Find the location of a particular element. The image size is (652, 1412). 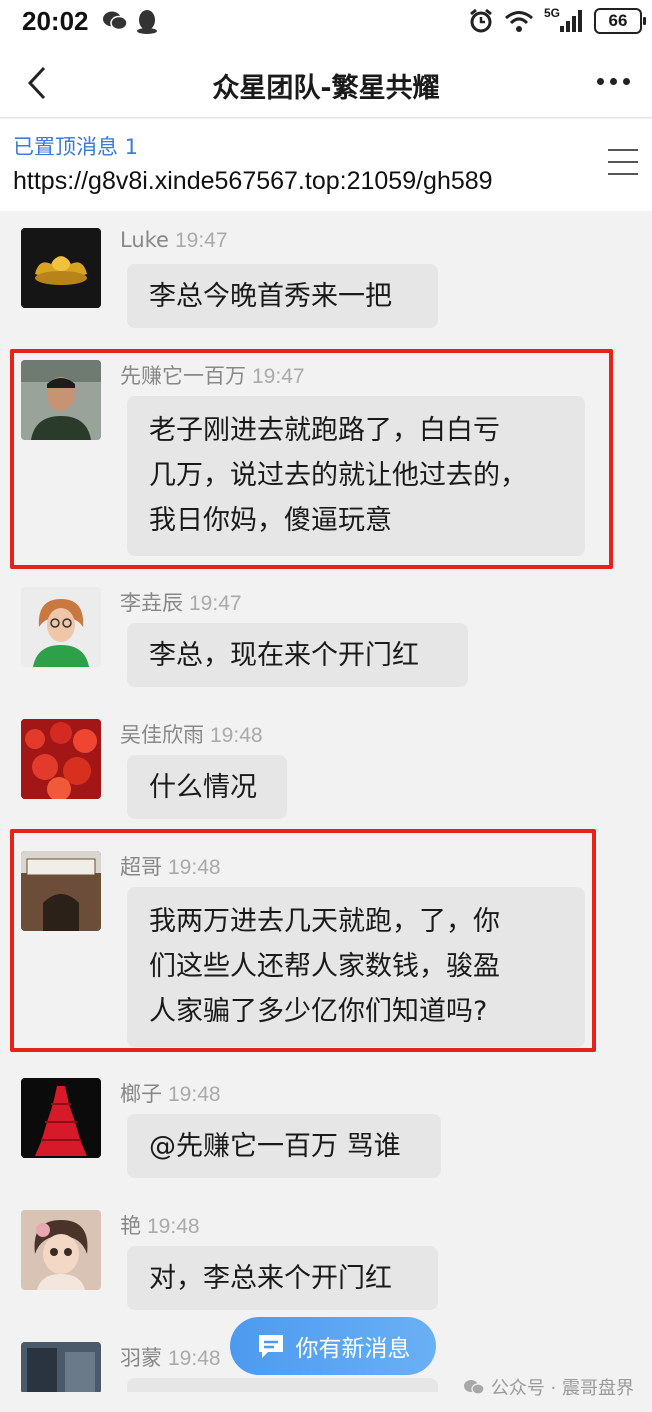

message-bubble: @先赚它一百万 骂谁 is located at coordinates (284, 1146).